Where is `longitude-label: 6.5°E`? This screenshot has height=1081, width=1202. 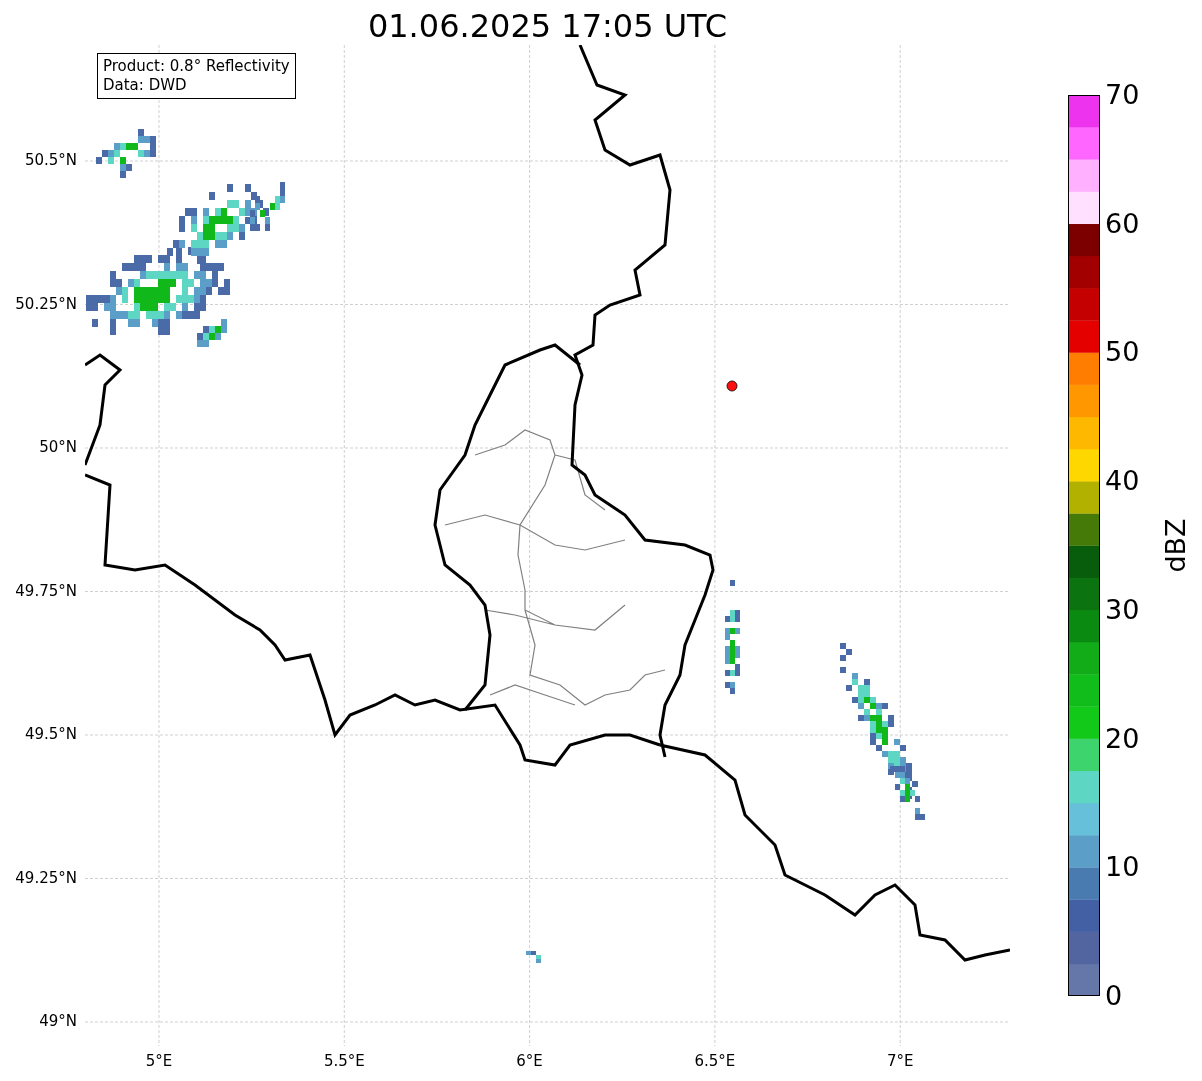 longitude-label: 6.5°E is located at coordinates (715, 1061).